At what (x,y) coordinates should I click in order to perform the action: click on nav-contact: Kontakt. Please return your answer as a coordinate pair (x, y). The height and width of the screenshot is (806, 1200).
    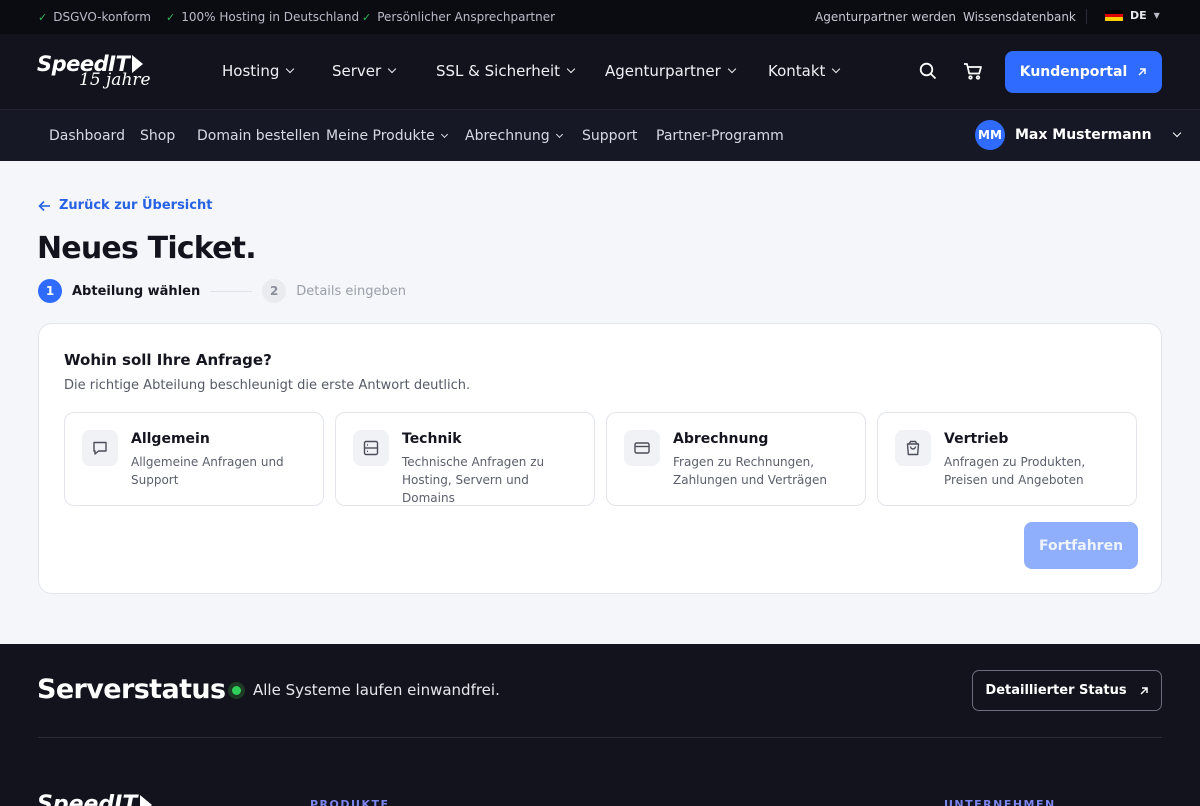
    Looking at the image, I should click on (804, 71).